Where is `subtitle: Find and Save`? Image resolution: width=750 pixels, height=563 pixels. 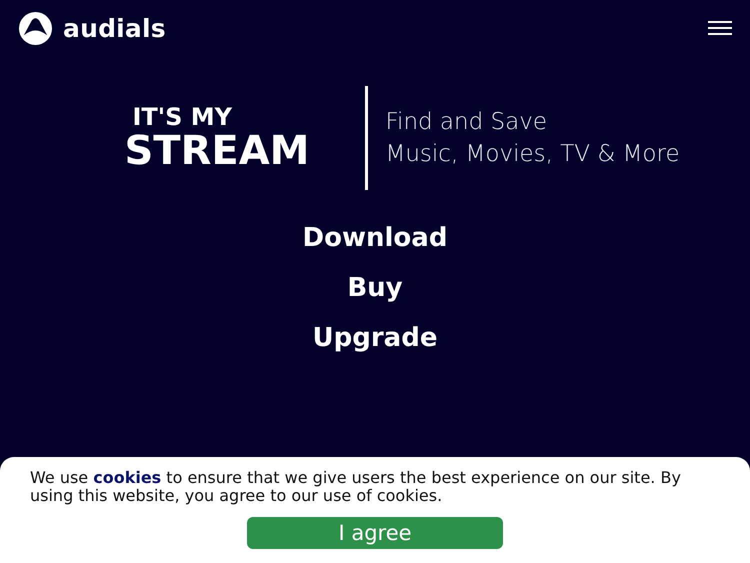
subtitle: Find and Save is located at coordinates (467, 122).